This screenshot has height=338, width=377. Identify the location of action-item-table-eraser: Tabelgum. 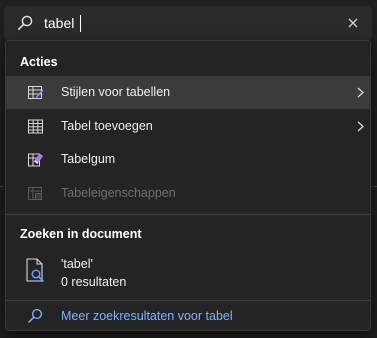
(188, 159).